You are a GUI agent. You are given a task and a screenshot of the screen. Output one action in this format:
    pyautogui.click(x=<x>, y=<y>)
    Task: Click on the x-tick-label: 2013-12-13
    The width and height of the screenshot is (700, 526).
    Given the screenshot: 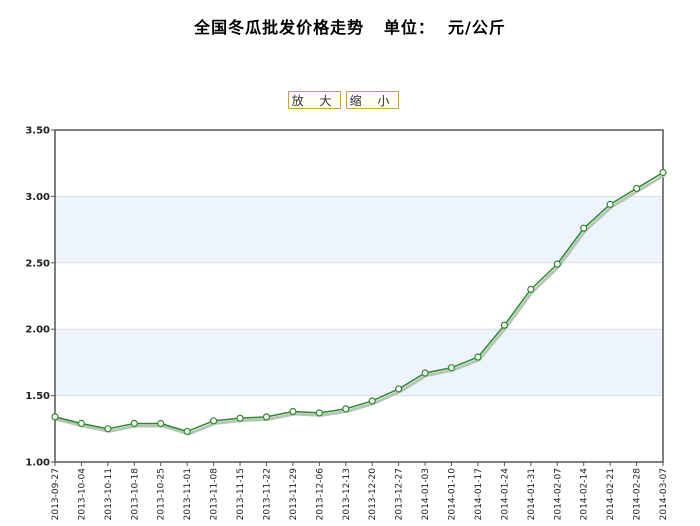 What is the action you would take?
    pyautogui.click(x=347, y=494)
    